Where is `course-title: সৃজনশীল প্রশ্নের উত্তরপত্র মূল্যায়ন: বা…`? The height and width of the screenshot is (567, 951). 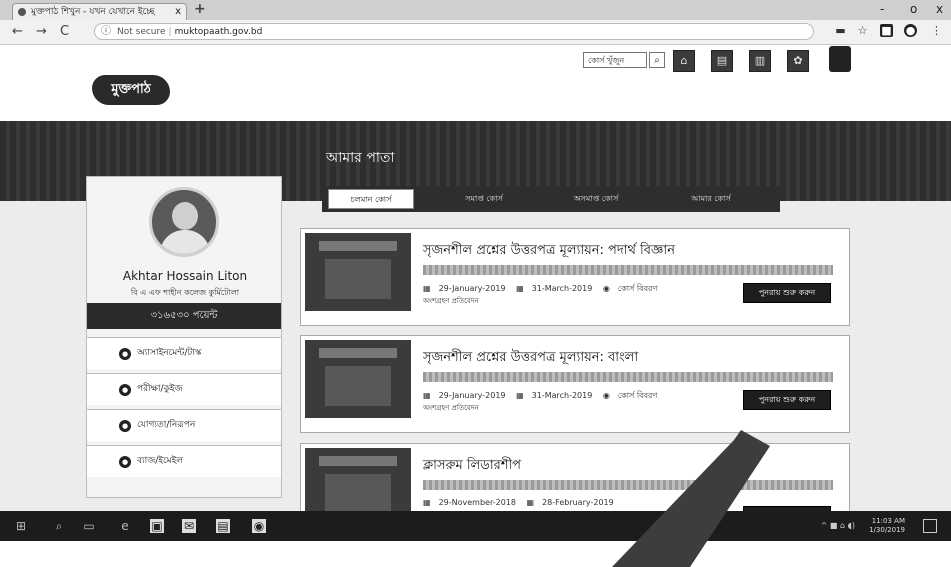 course-title: সৃজনশীল প্রশ্নের উত্তরপত্র মূল্যায়ন: বা… is located at coordinates (530, 358).